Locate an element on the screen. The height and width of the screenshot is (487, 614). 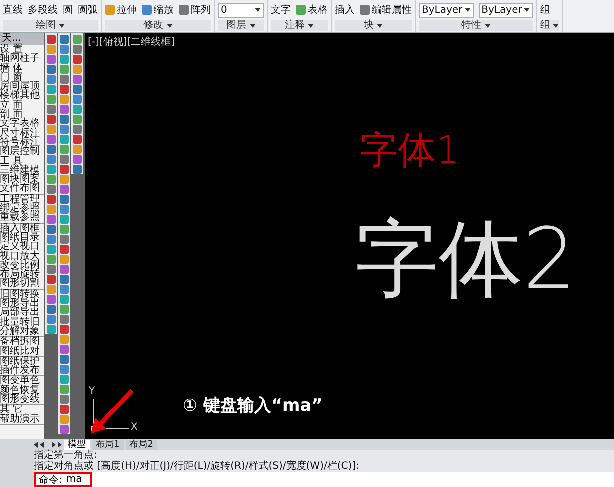
menu-item: 楼梯其他 is located at coordinates (22, 96).